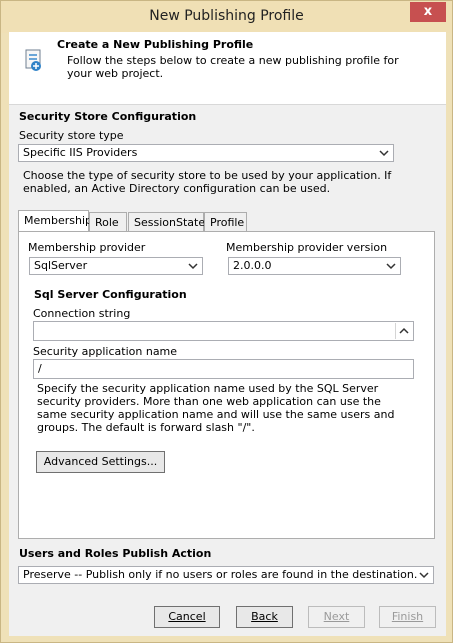  Describe the element at coordinates (80, 152) in the screenshot. I see `security-store-type-value: Specific IIS Providers` at that location.